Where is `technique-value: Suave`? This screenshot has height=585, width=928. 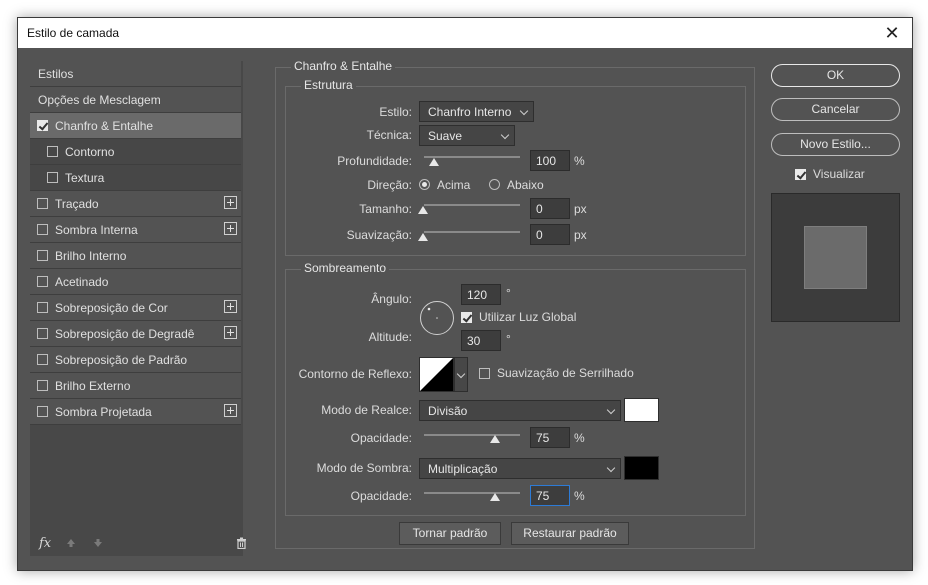 technique-value: Suave is located at coordinates (445, 136).